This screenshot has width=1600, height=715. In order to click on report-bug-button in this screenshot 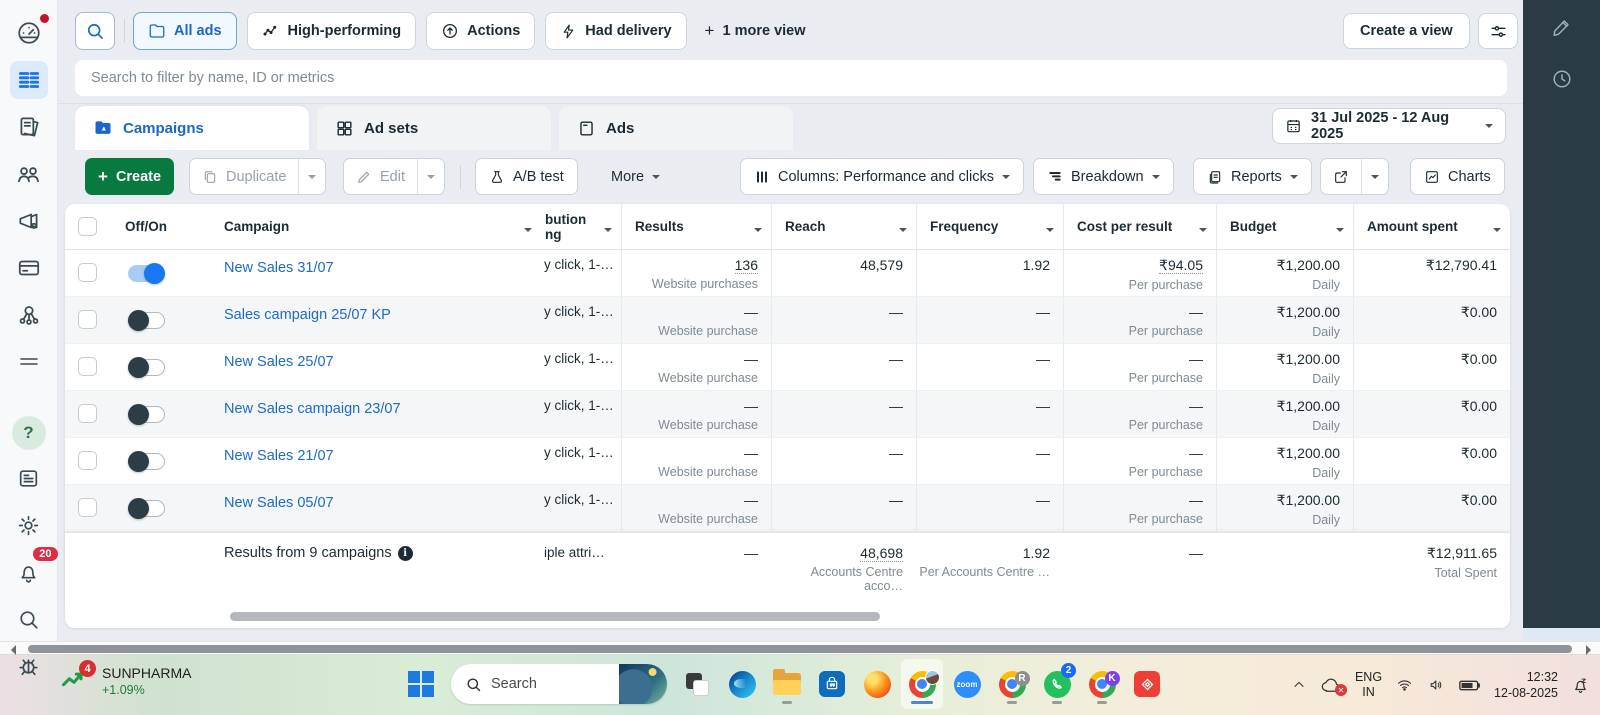, I will do `click(29, 666)`.